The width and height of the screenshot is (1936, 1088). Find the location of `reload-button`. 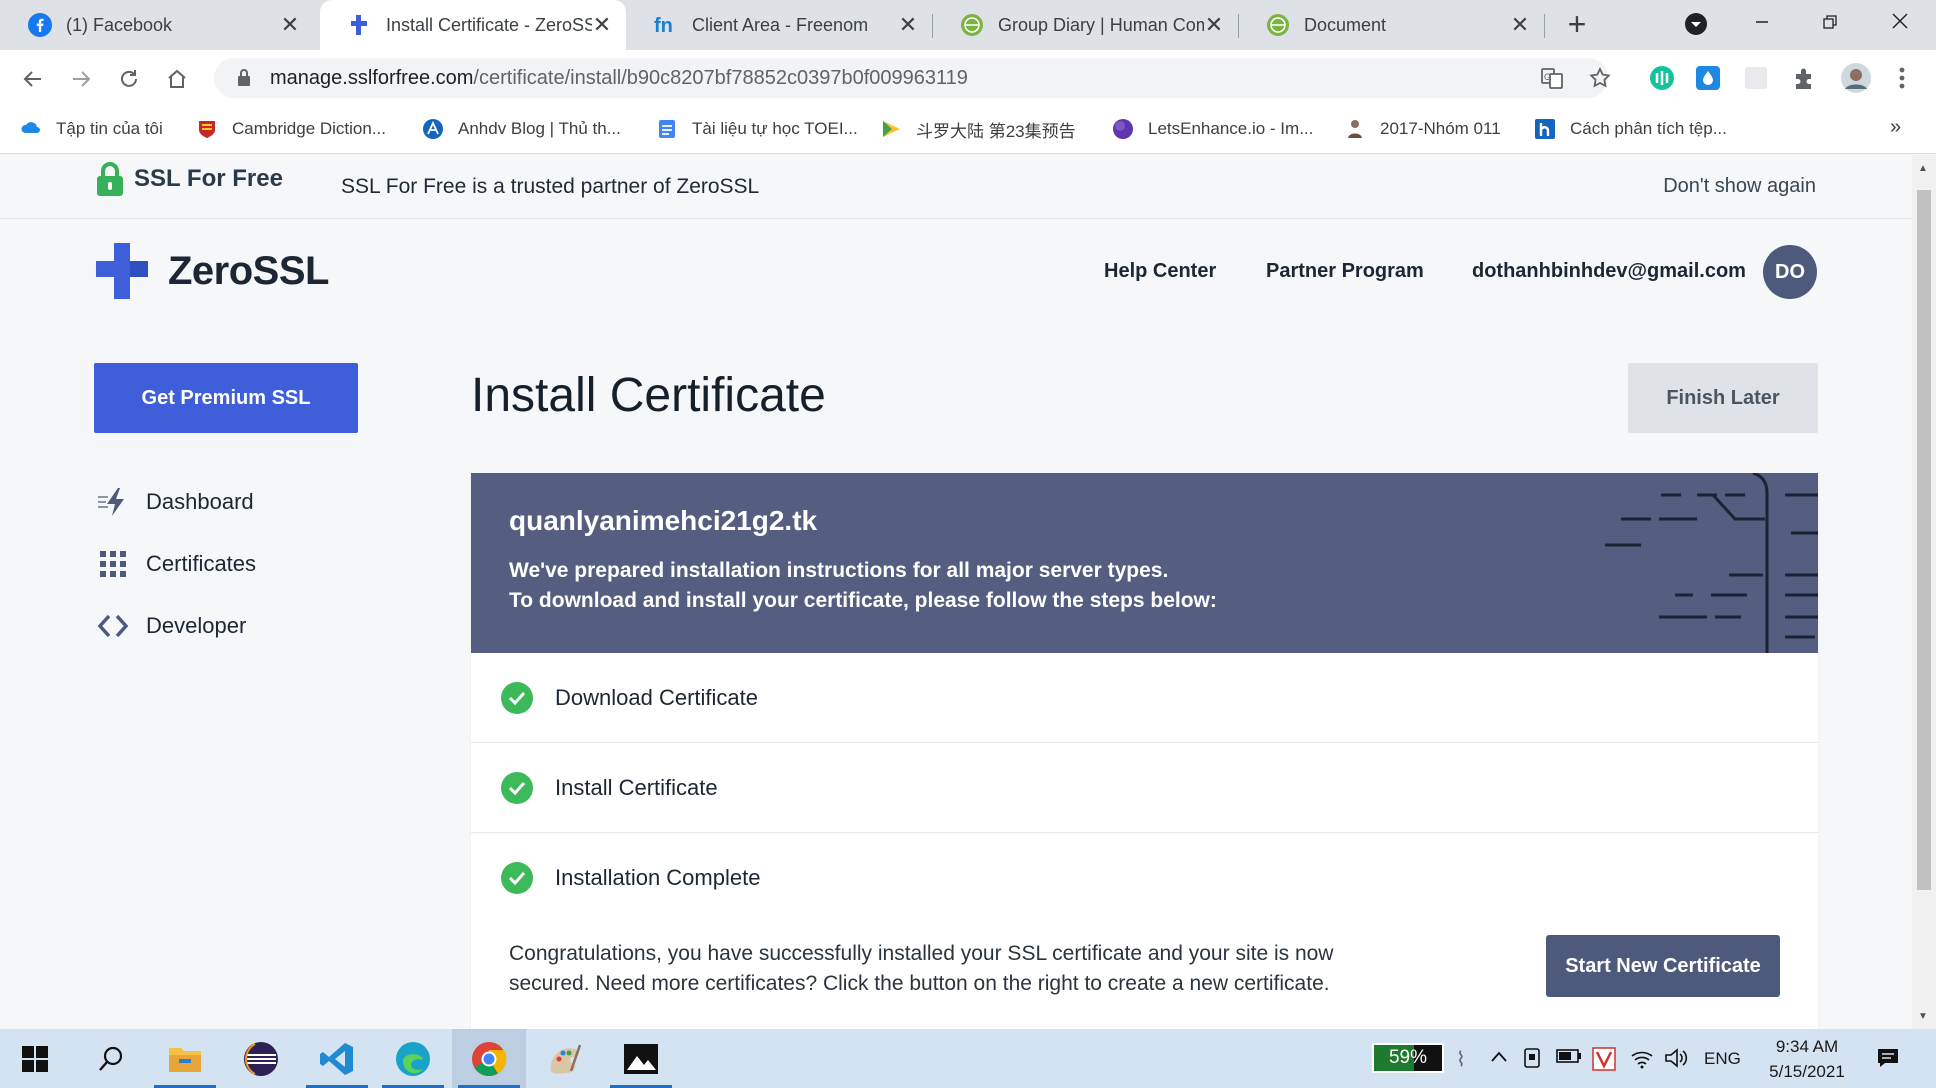

reload-button is located at coordinates (129, 79).